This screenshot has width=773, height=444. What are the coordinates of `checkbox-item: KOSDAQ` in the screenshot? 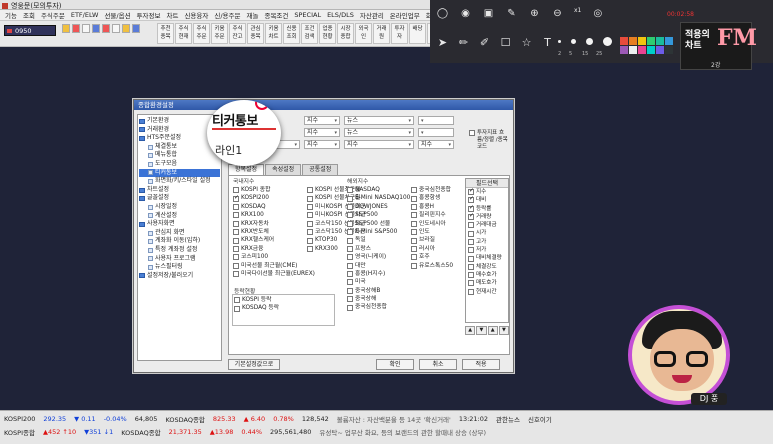 It's located at (269, 207).